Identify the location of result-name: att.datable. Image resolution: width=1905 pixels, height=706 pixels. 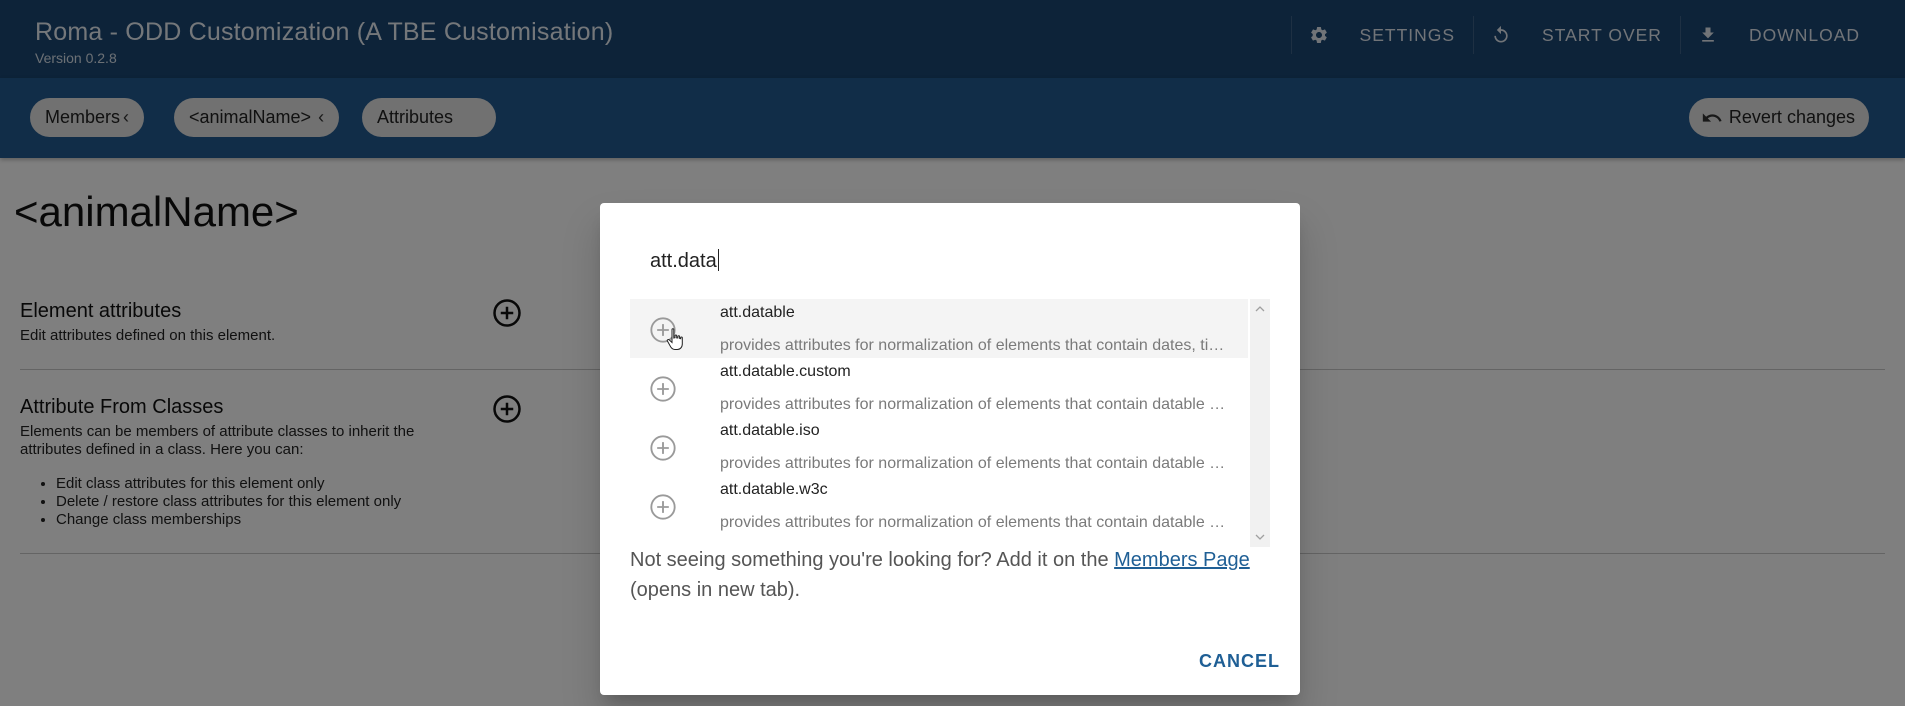
(757, 312).